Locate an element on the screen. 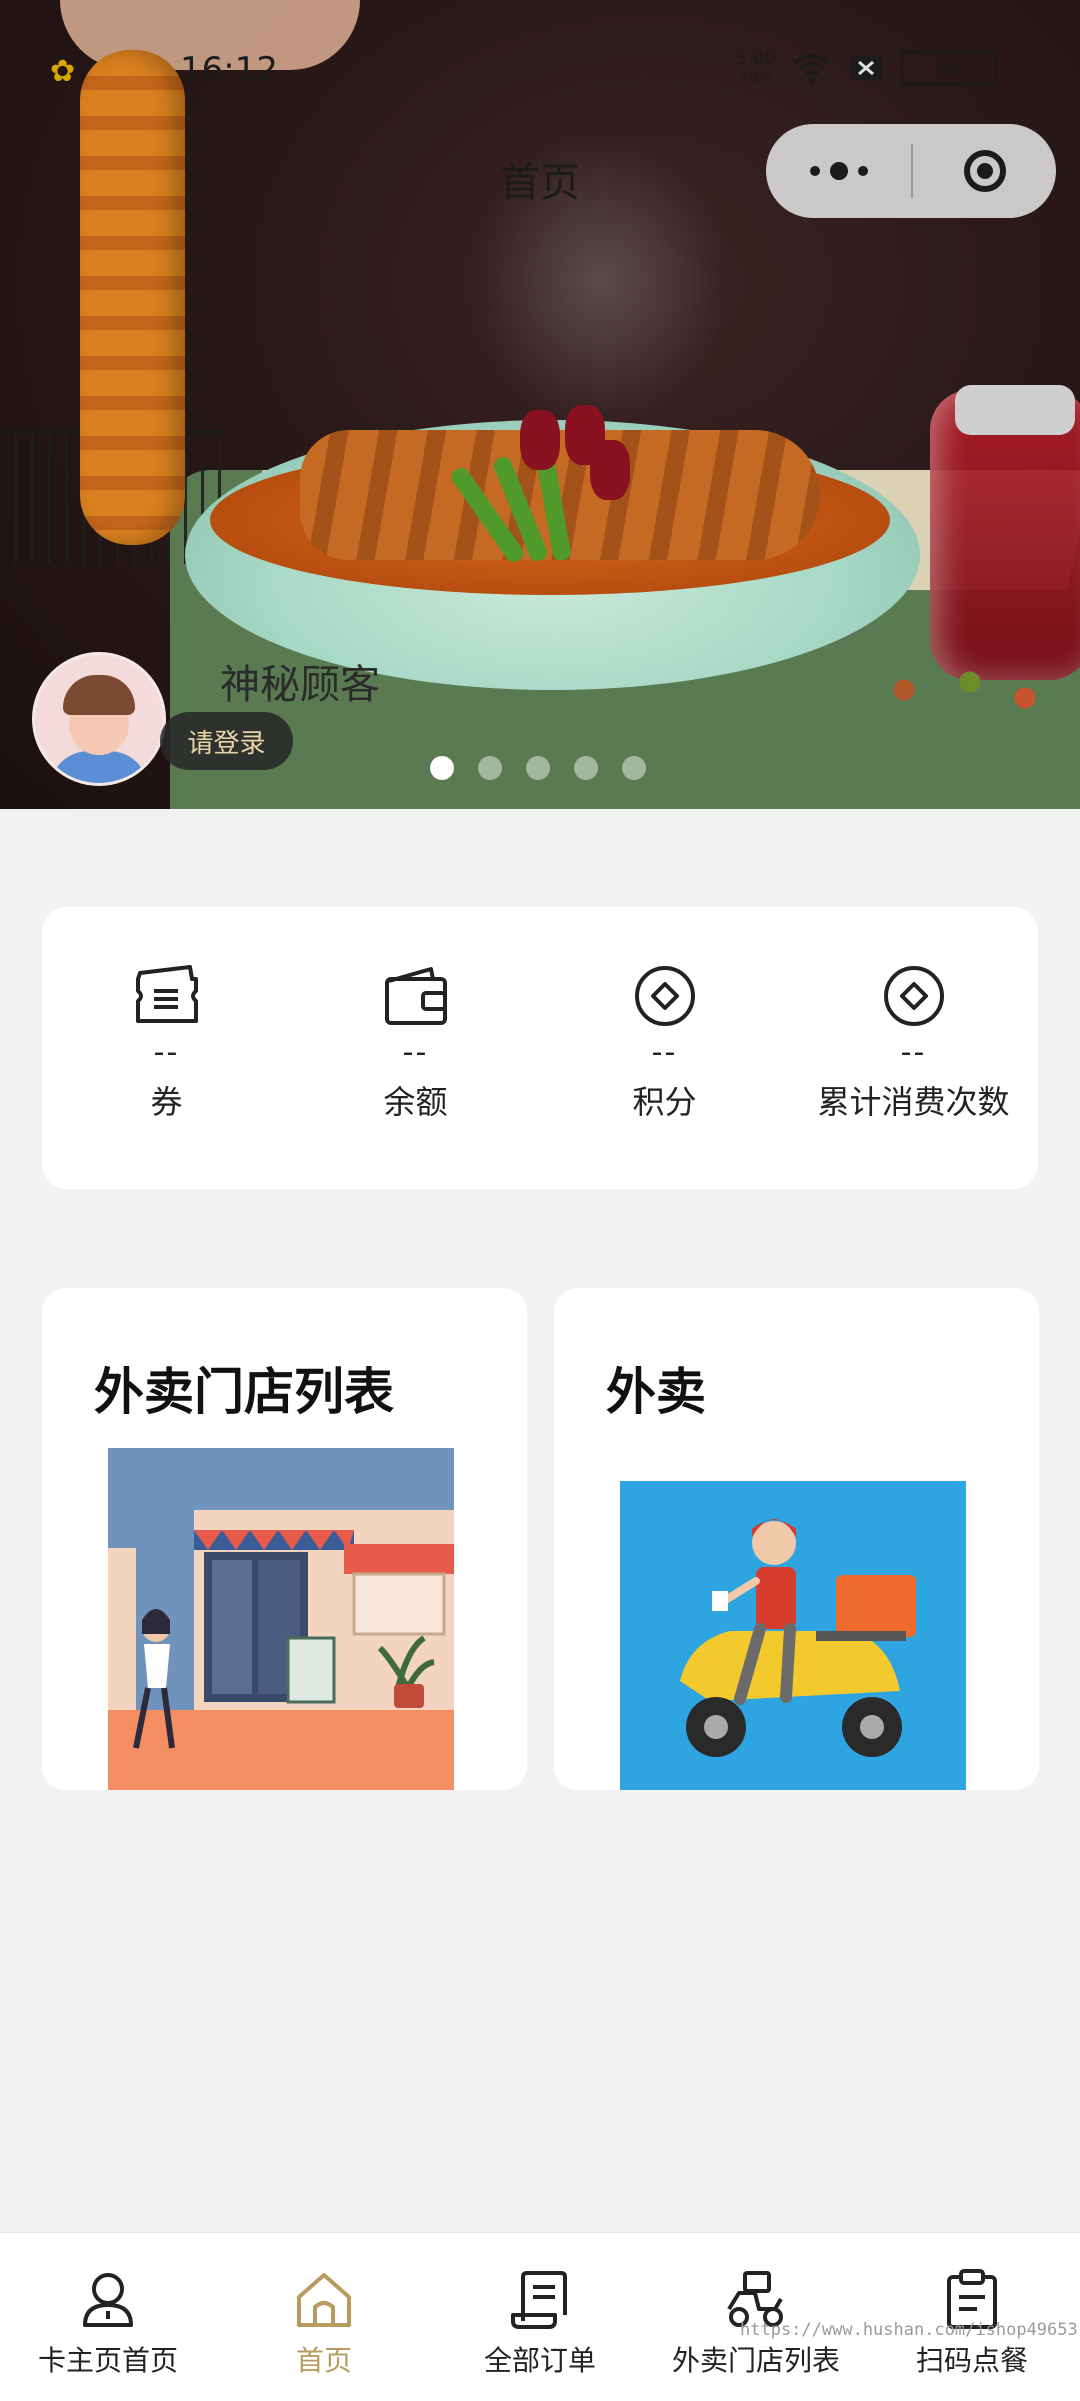 The width and height of the screenshot is (1080, 2401). store-list-card: 外卖门店列表 is located at coordinates (284, 1539).